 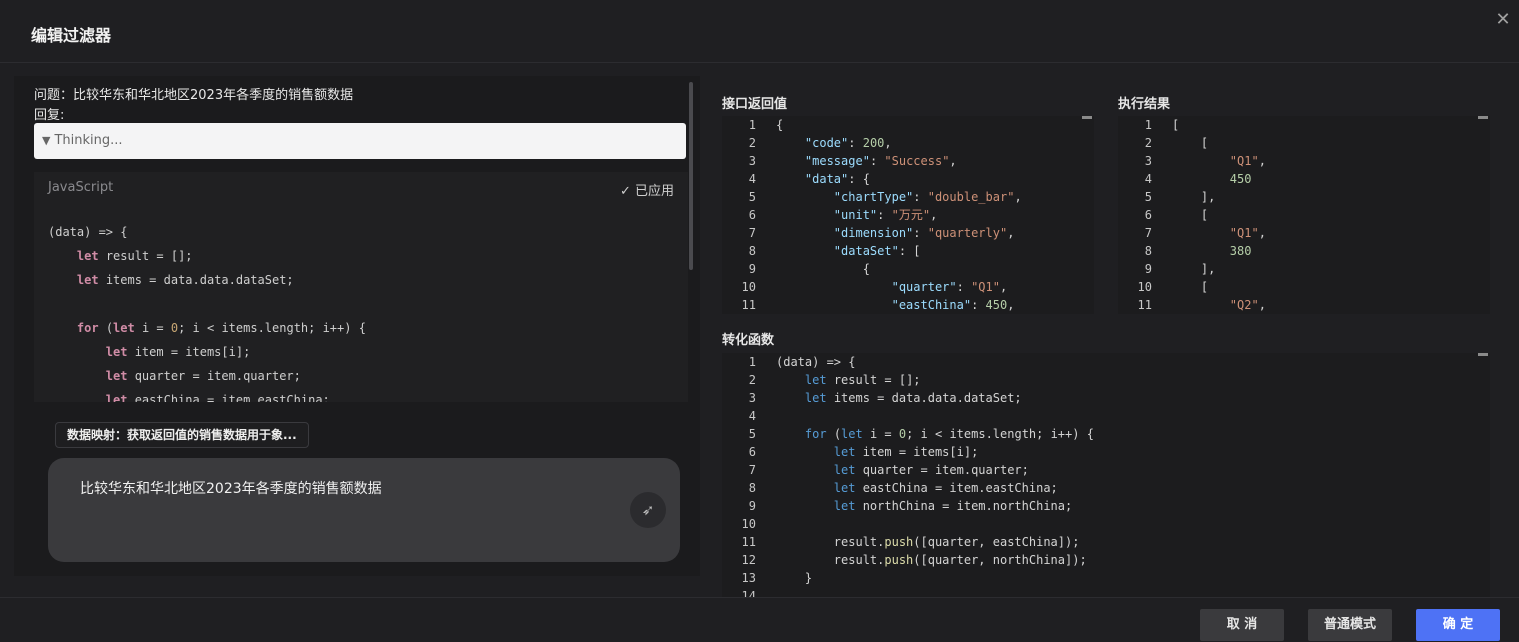 I want to click on code-text: [ [ "Q1", 450 ], [ "Q1", 380 ], [ "Q2",, so click(x=1219, y=215).